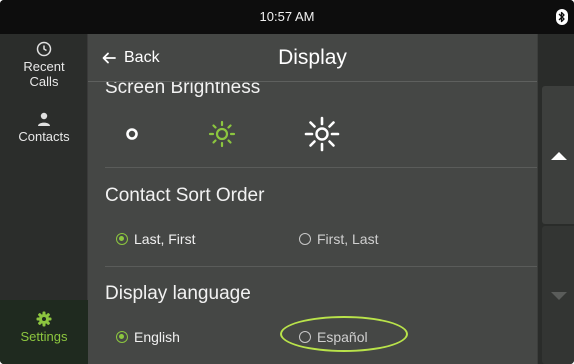 The height and width of the screenshot is (364, 574). I want to click on header: Back Display, so click(312, 58).